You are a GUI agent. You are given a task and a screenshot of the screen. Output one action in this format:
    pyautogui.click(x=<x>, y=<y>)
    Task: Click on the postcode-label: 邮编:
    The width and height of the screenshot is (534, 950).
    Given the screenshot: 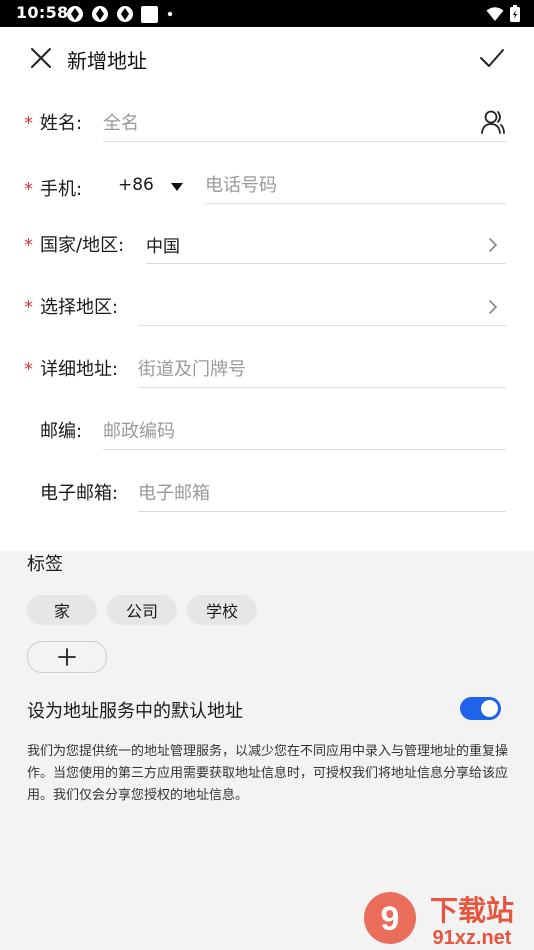 What is the action you would take?
    pyautogui.click(x=61, y=431)
    